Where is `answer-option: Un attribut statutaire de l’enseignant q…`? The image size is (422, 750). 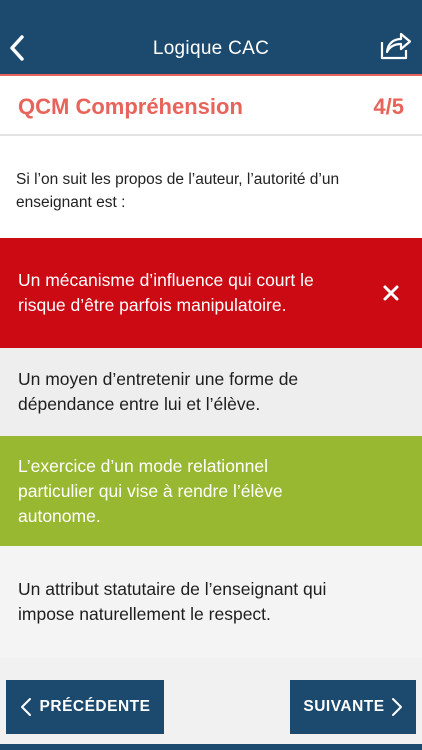 answer-option: Un attribut statutaire de l’enseignant q… is located at coordinates (211, 602).